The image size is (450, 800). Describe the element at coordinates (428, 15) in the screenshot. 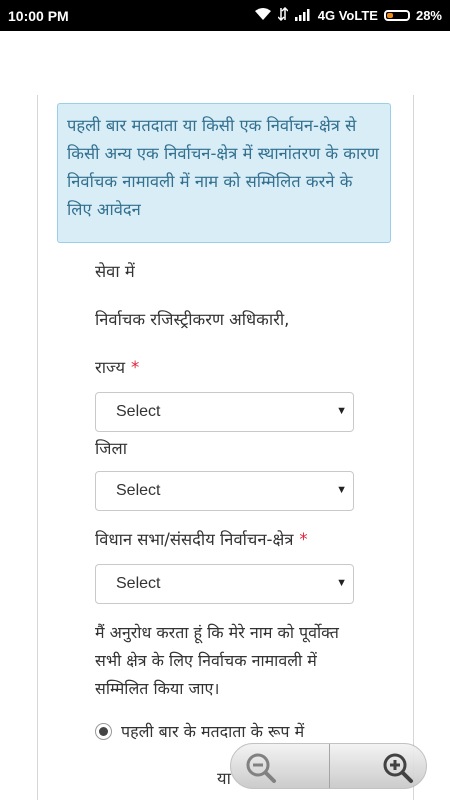

I see `battery-percent: 28%` at that location.